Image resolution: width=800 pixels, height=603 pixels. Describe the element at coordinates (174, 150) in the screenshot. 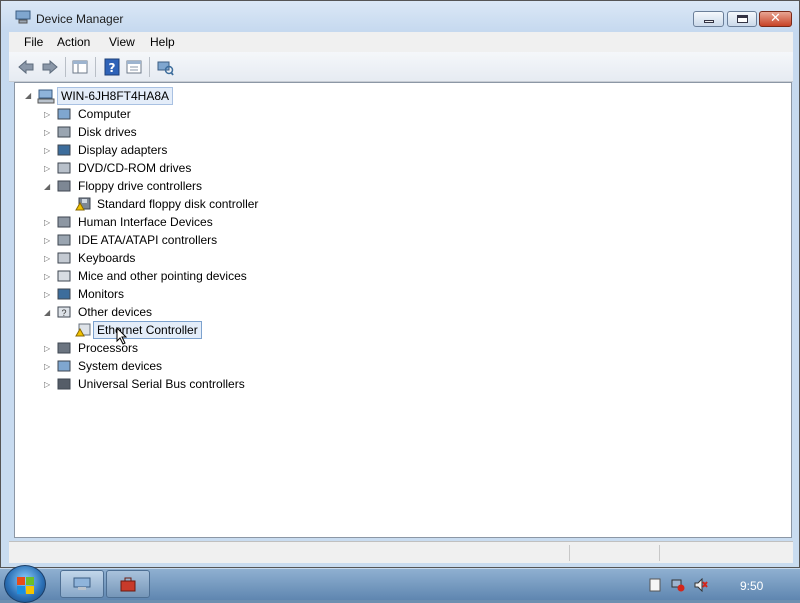

I see `tree-item-display-adapters: ▷ Display adapters` at that location.